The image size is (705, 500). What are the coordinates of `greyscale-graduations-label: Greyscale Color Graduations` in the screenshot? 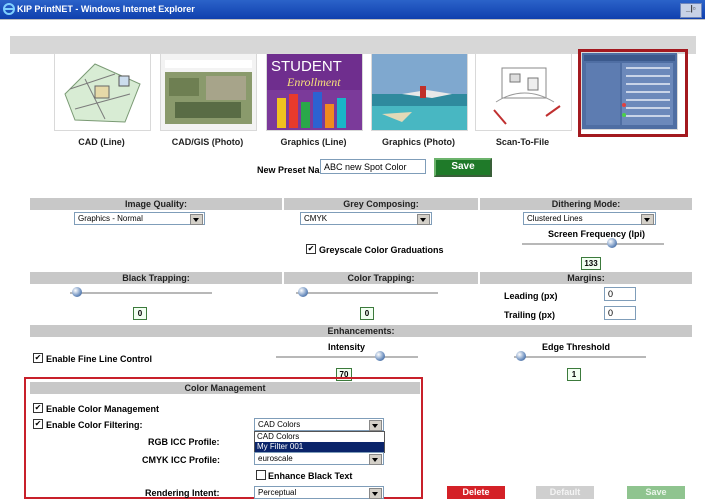 It's located at (381, 250).